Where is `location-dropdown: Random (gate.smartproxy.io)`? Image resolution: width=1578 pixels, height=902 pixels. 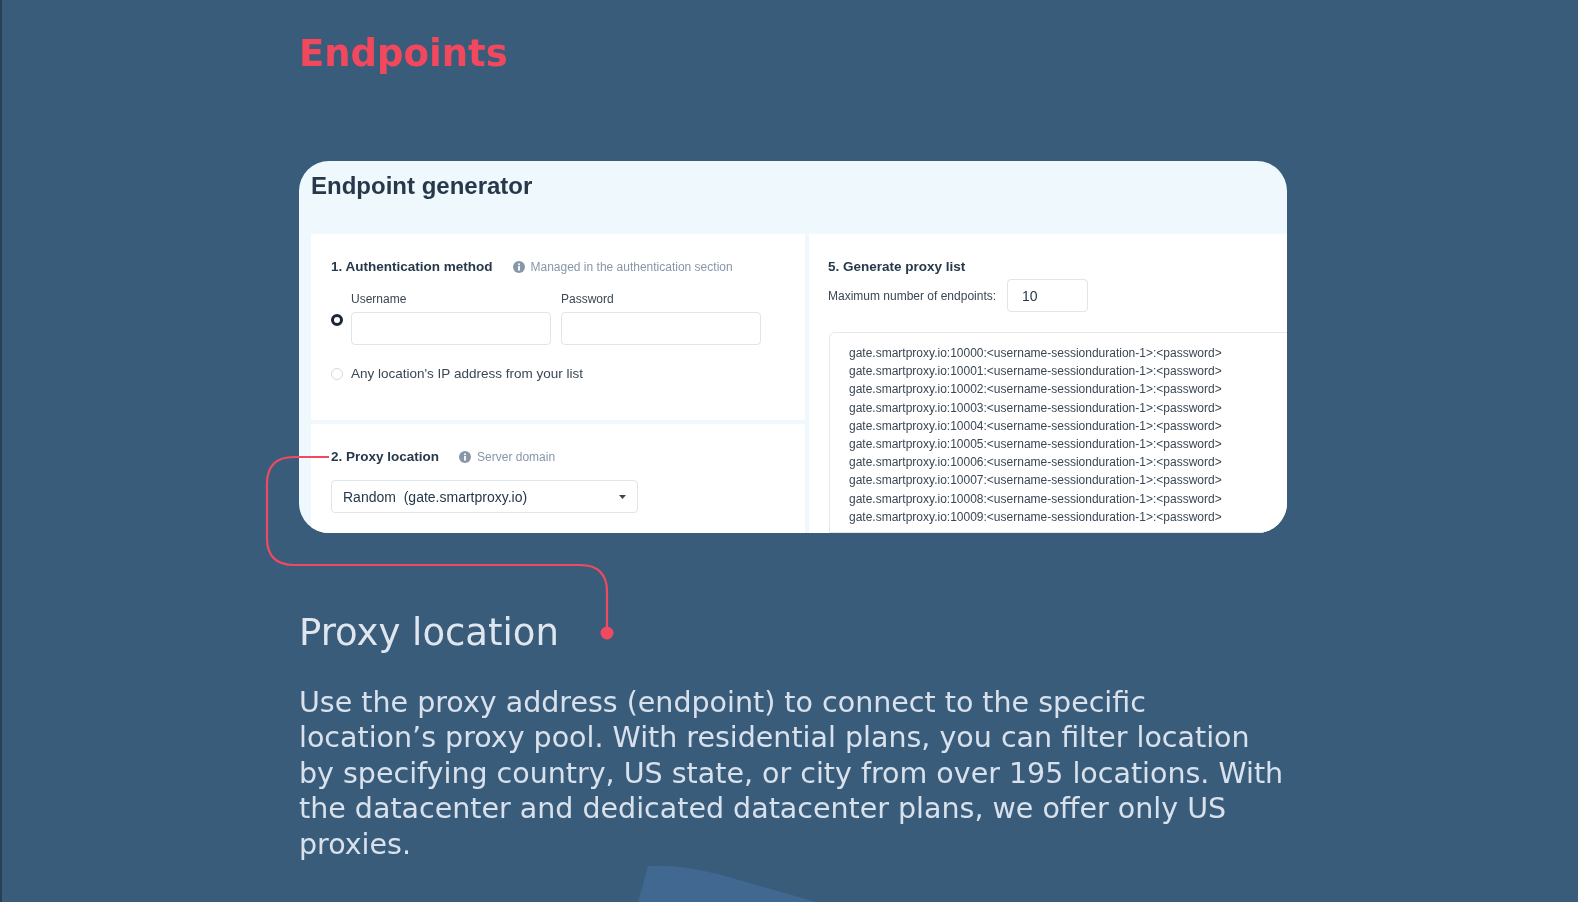
location-dropdown: Random (gate.smartproxy.io) is located at coordinates (484, 496).